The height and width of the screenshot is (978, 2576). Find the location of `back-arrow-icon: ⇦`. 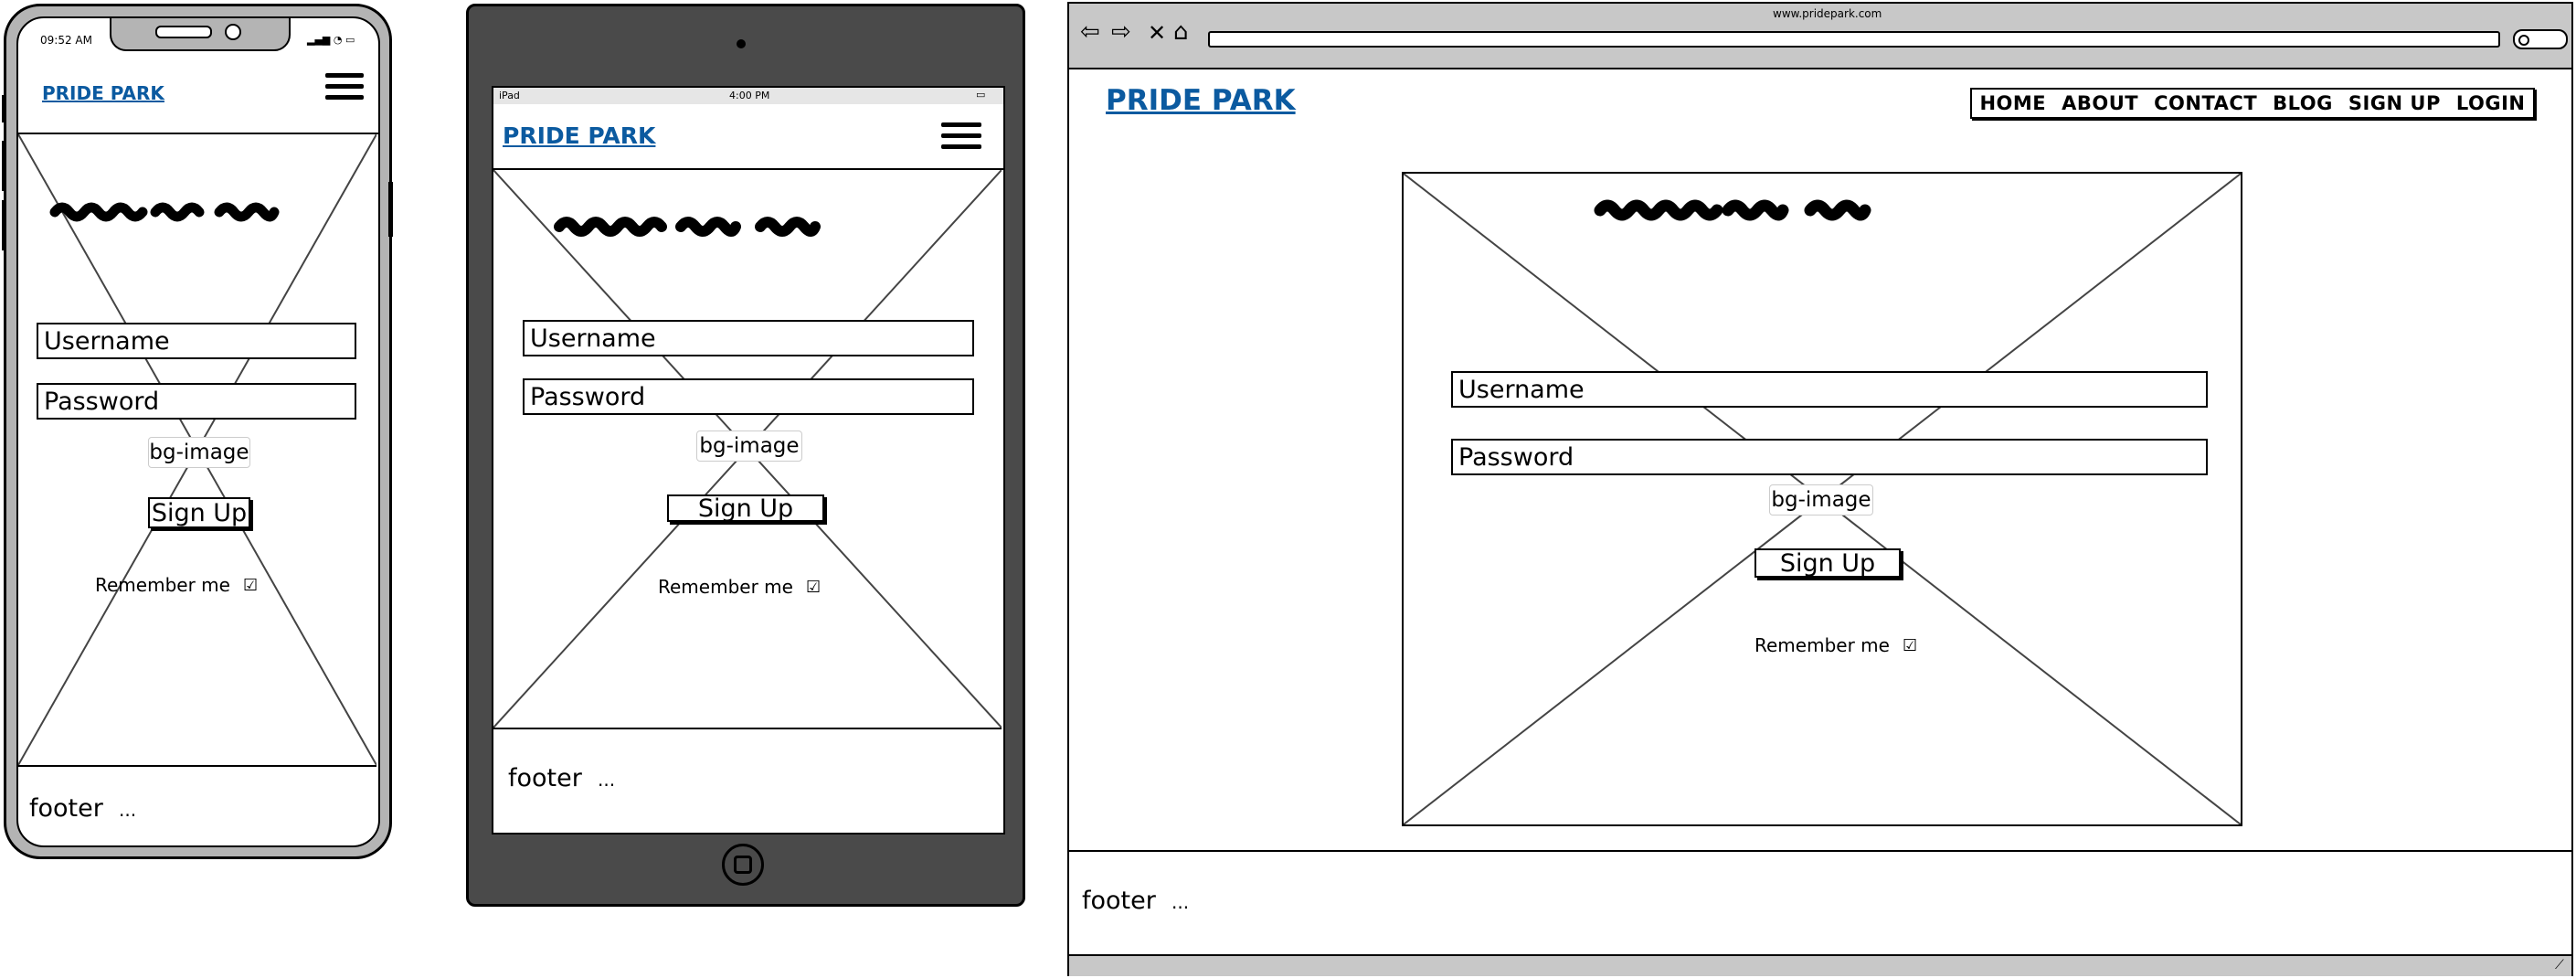

back-arrow-icon: ⇦ is located at coordinates (1090, 32).